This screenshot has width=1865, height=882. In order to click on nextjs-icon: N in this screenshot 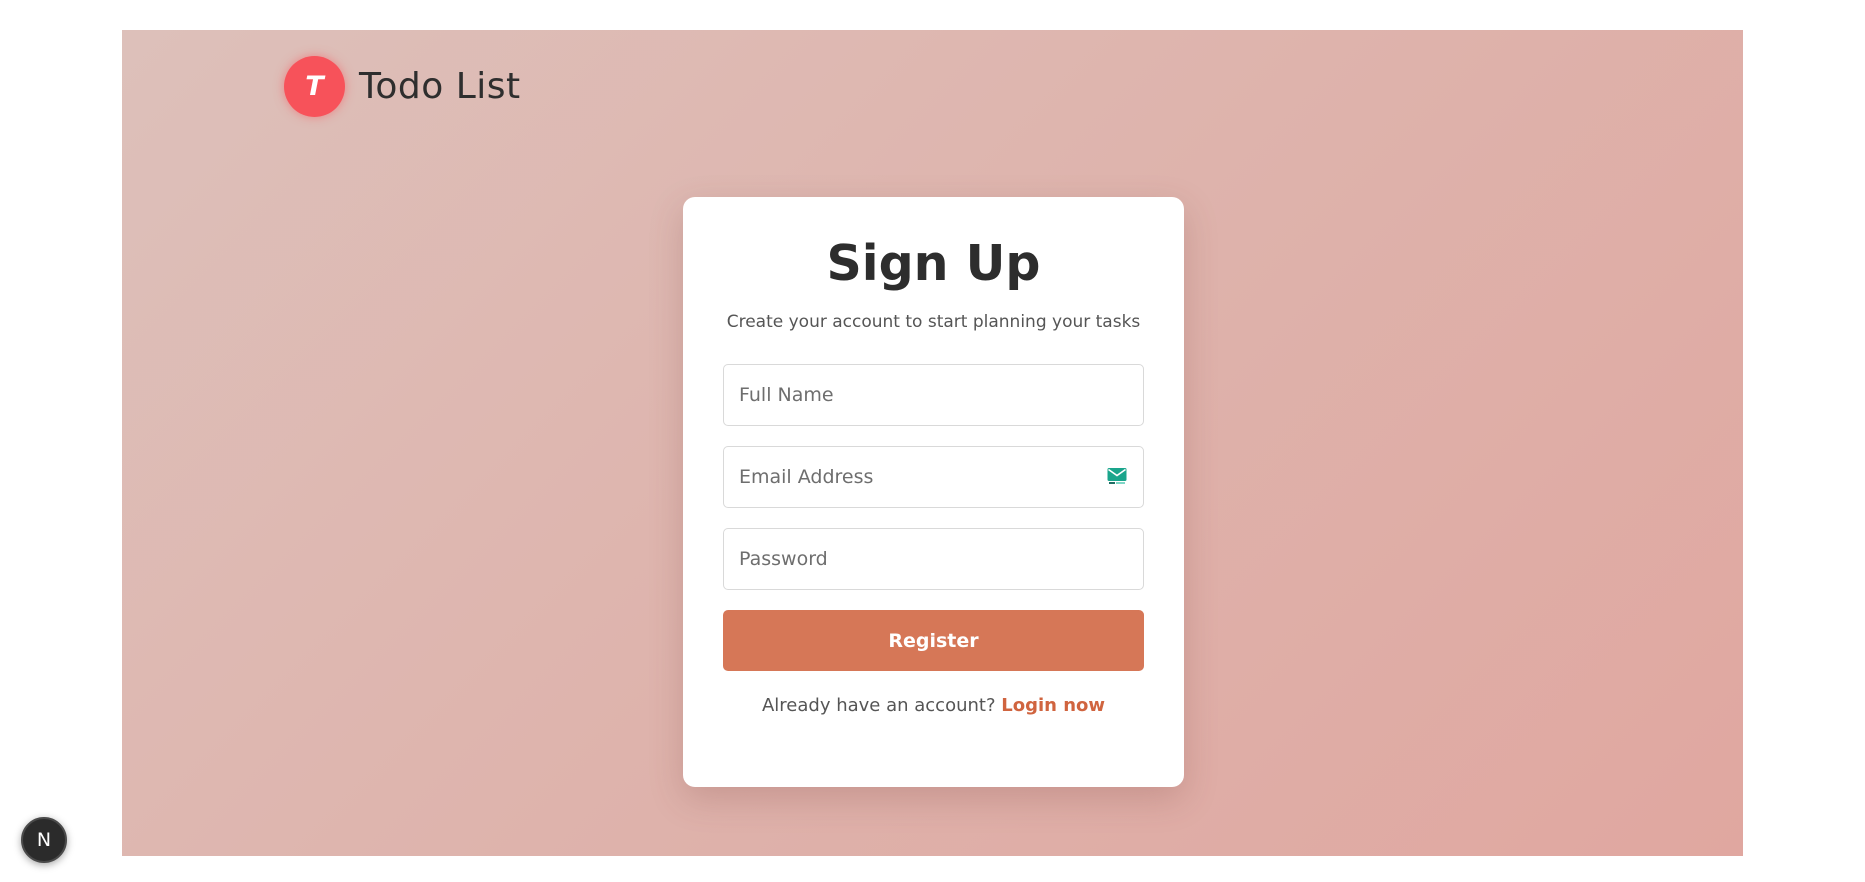, I will do `click(44, 840)`.